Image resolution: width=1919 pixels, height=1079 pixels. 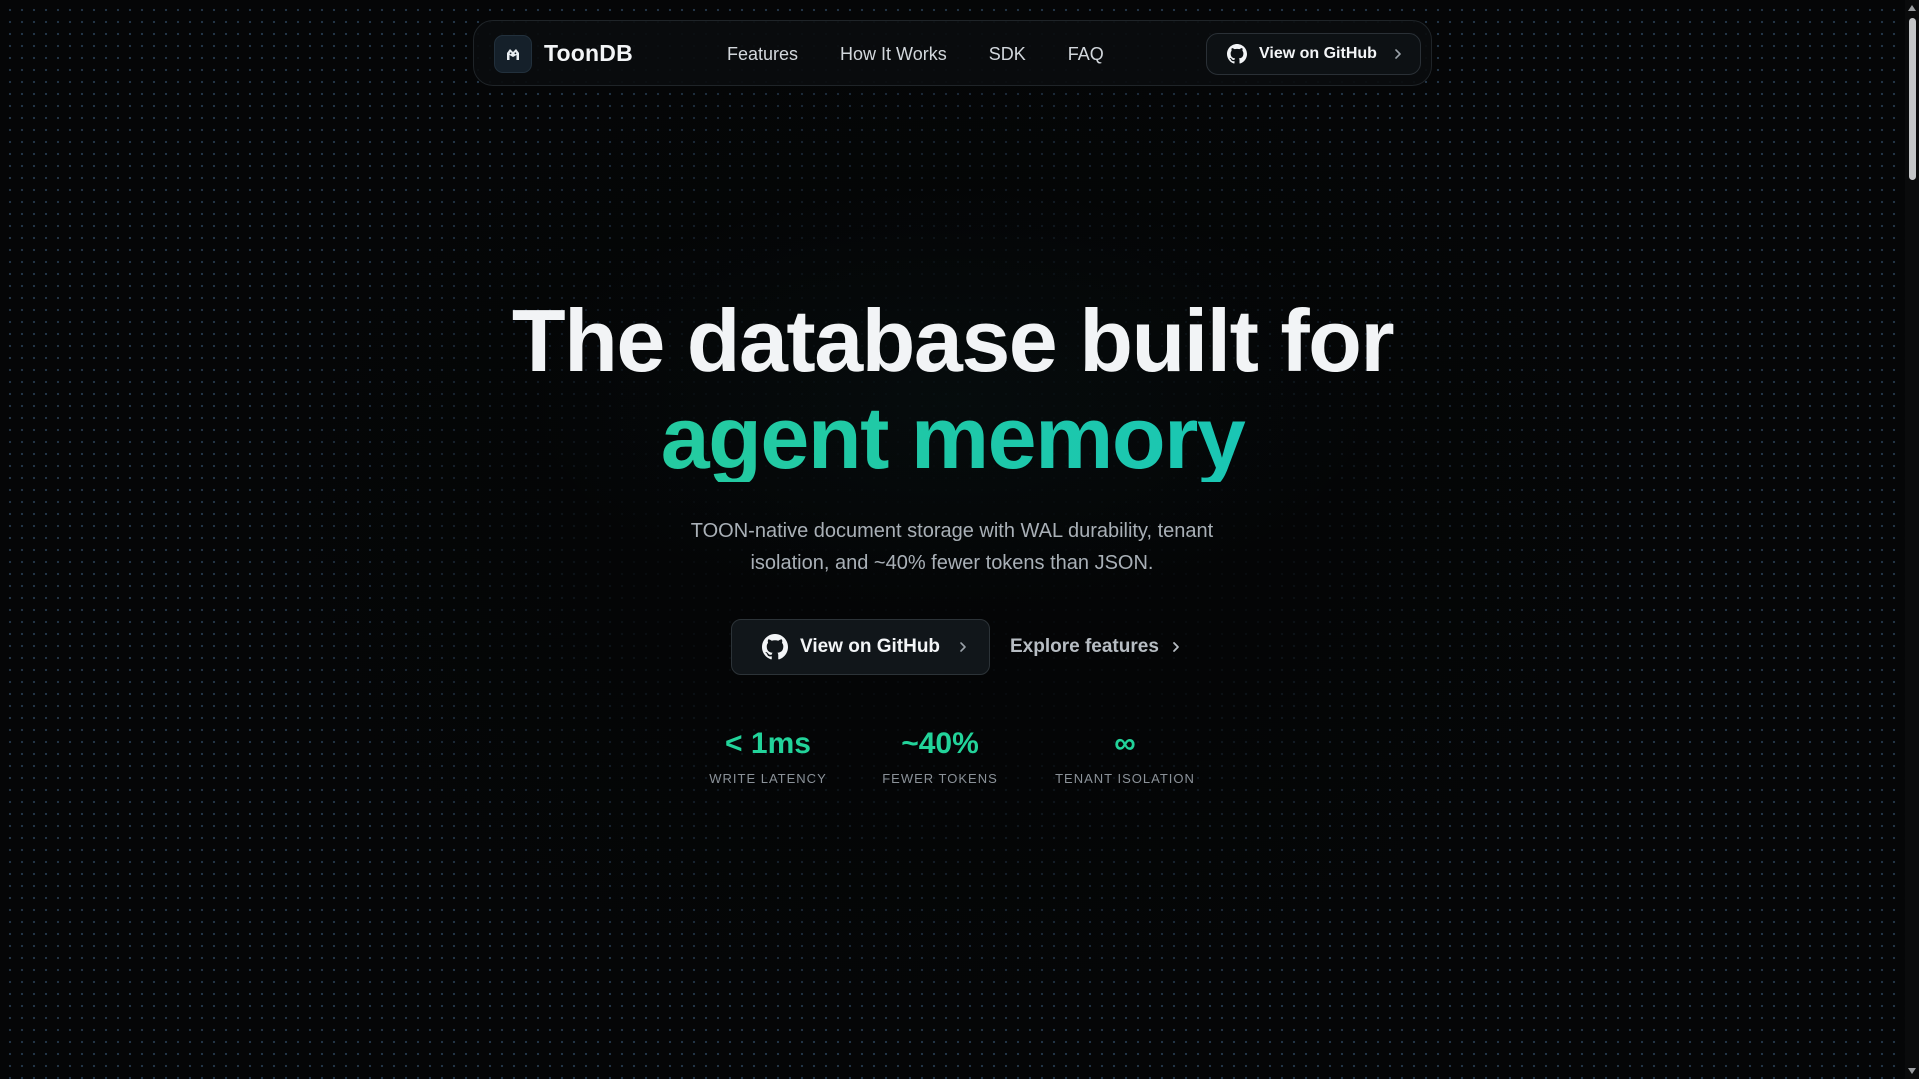 I want to click on stat-label: TENANT ISOLATION, so click(x=1125, y=778).